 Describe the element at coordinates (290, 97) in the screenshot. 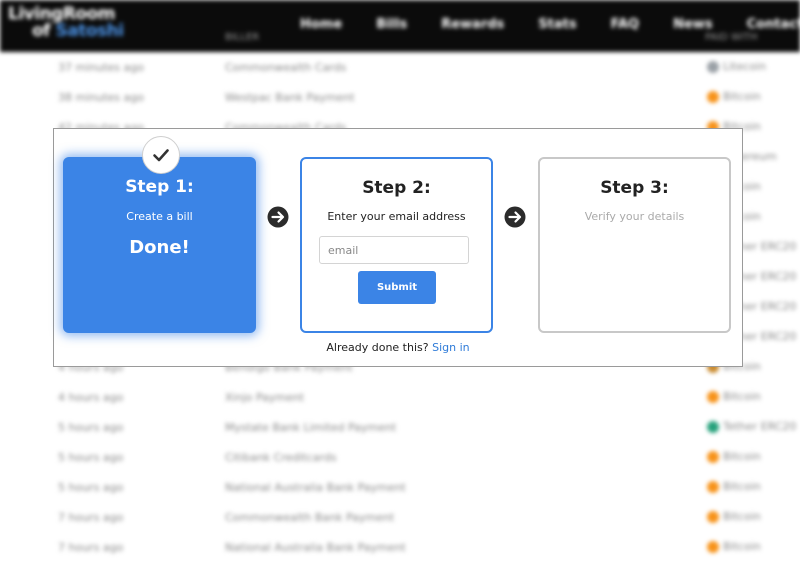

I see `feed-biller: Westpac Bank Payment` at that location.